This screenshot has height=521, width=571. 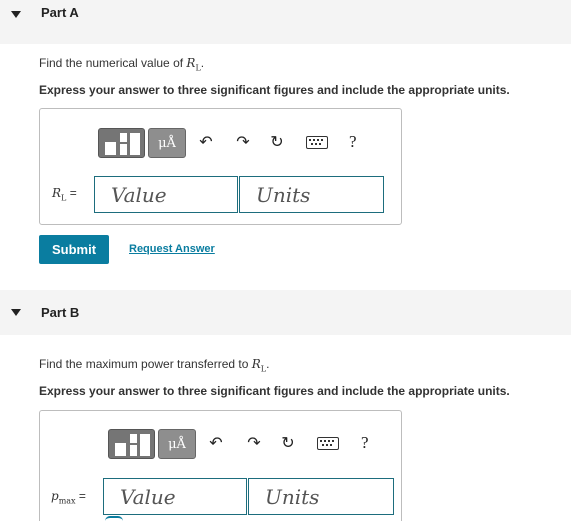 I want to click on part-b-title: Part B, so click(x=60, y=312).